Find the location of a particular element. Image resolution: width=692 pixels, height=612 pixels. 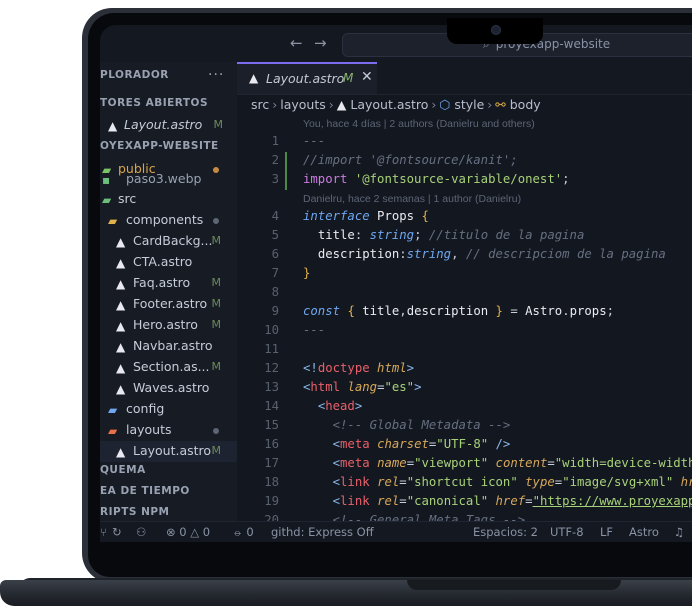

laptop-base-notch is located at coordinates (514, 585).